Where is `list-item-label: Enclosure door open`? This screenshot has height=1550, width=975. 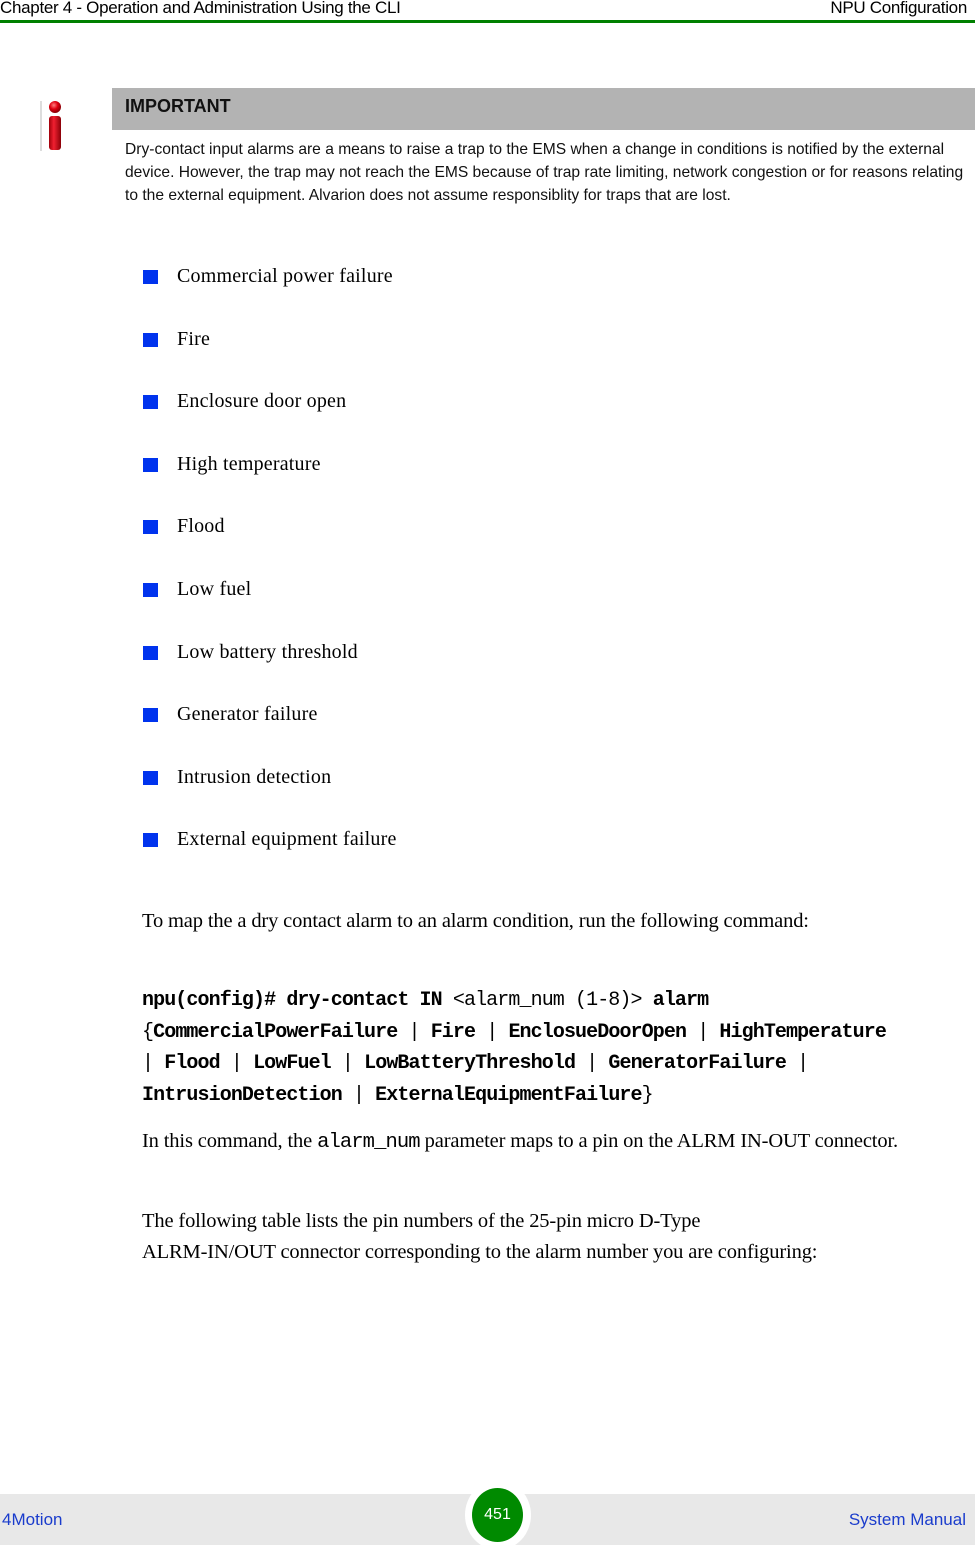
list-item-label: Enclosure door open is located at coordinates (262, 401).